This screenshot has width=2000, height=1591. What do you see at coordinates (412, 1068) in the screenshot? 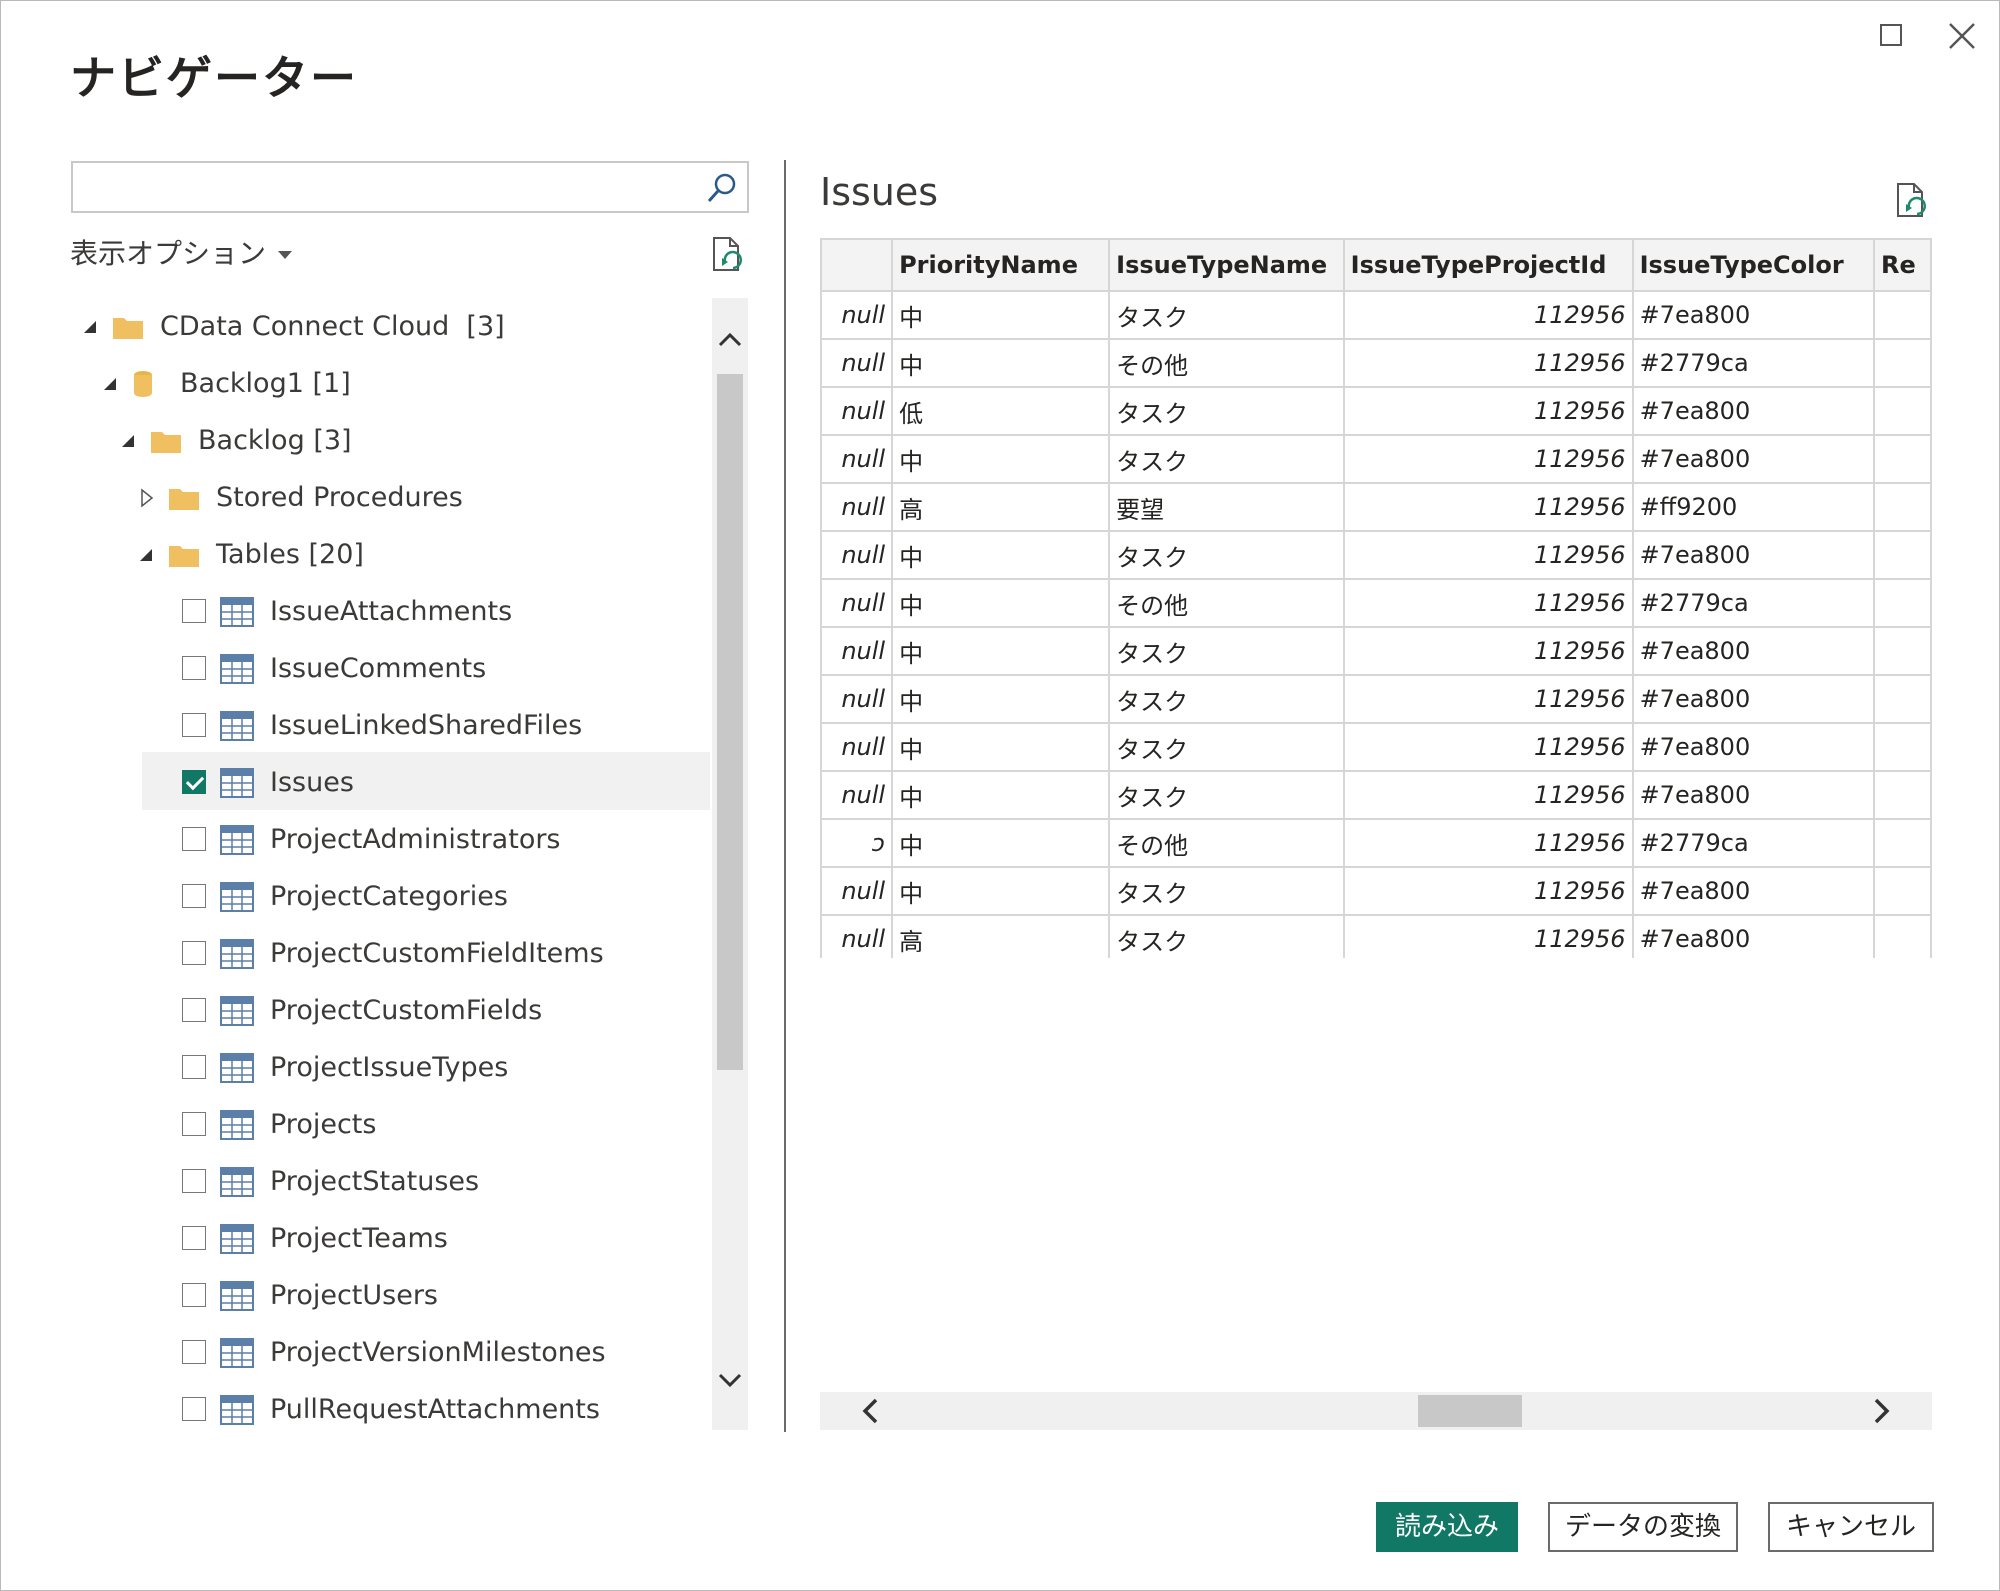
I see `tree-item-table: ProjectIssueTypes` at bounding box center [412, 1068].